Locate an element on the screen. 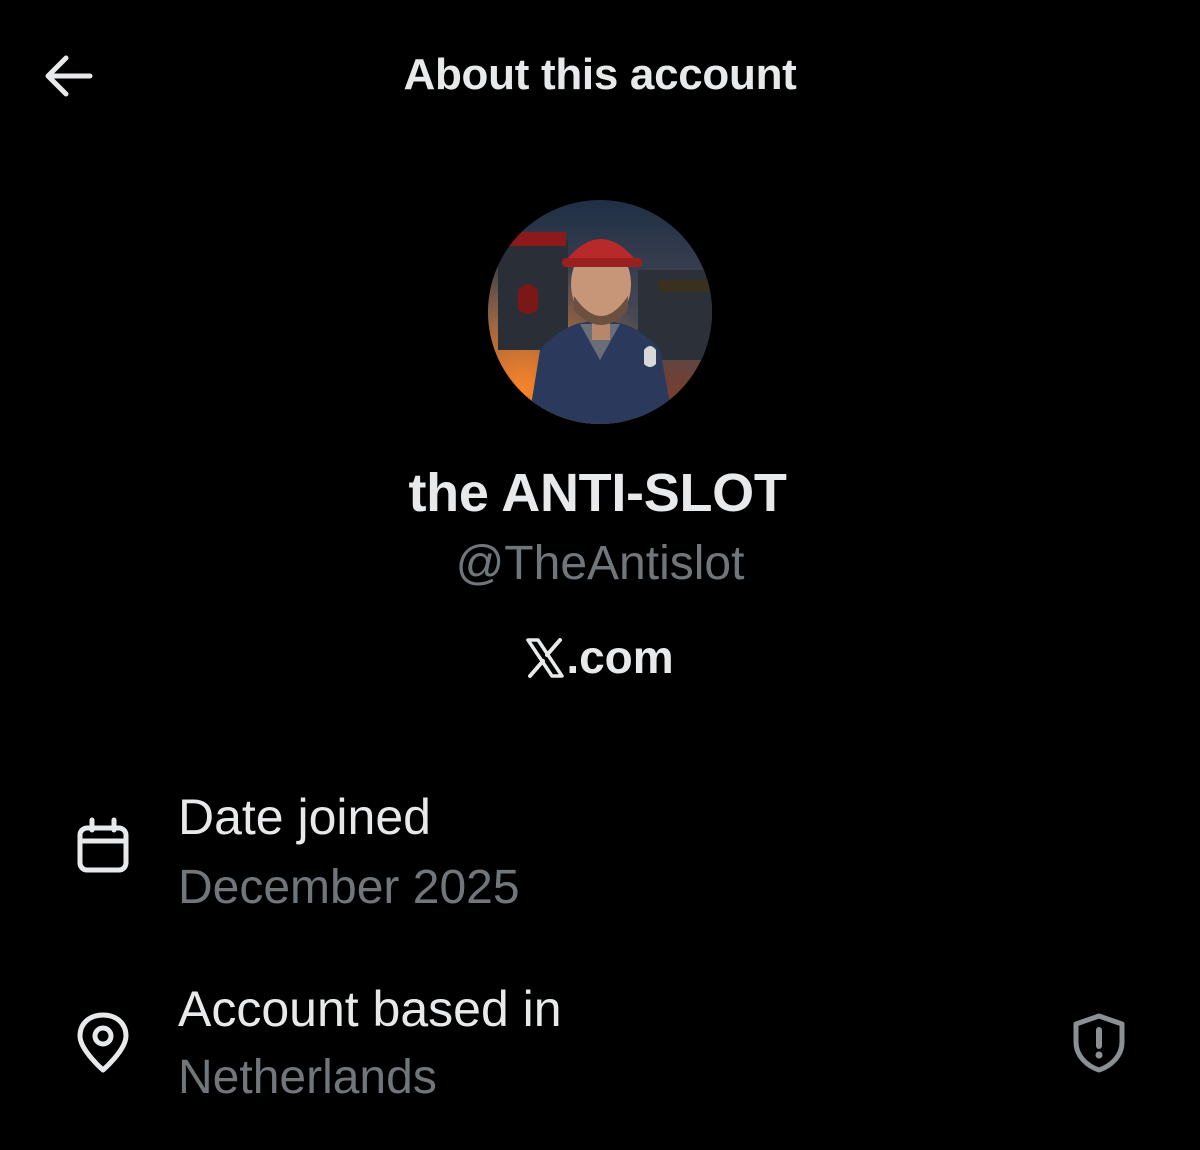 The width and height of the screenshot is (1200, 1150). display-name: the ANTI-SLOT is located at coordinates (597, 493).